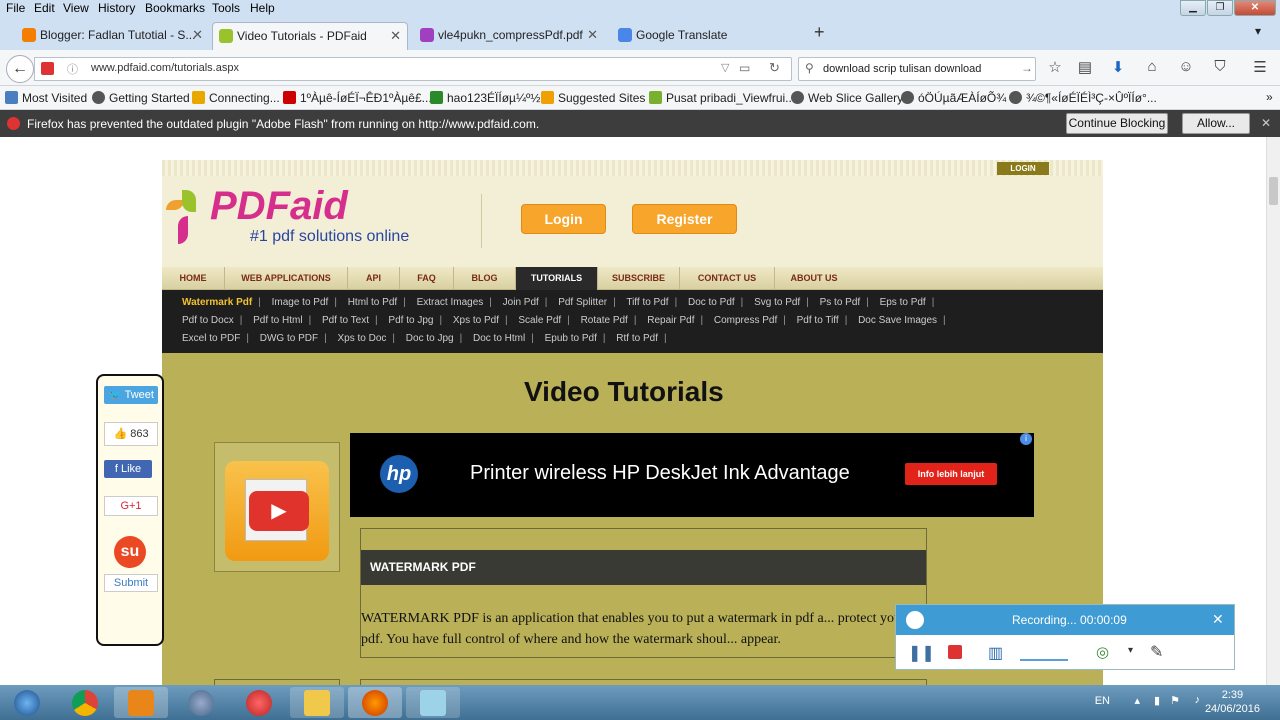 This screenshot has height=720, width=1280. Describe the element at coordinates (1232, 702) in the screenshot. I see `clock: 2:39 24/06/2016` at that location.